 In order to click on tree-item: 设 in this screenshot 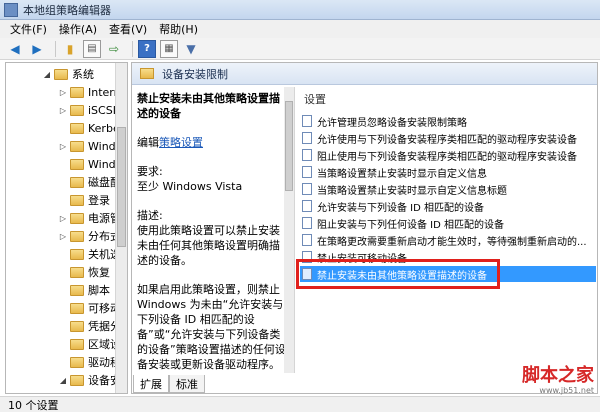, I will do `click(94, 391)`.